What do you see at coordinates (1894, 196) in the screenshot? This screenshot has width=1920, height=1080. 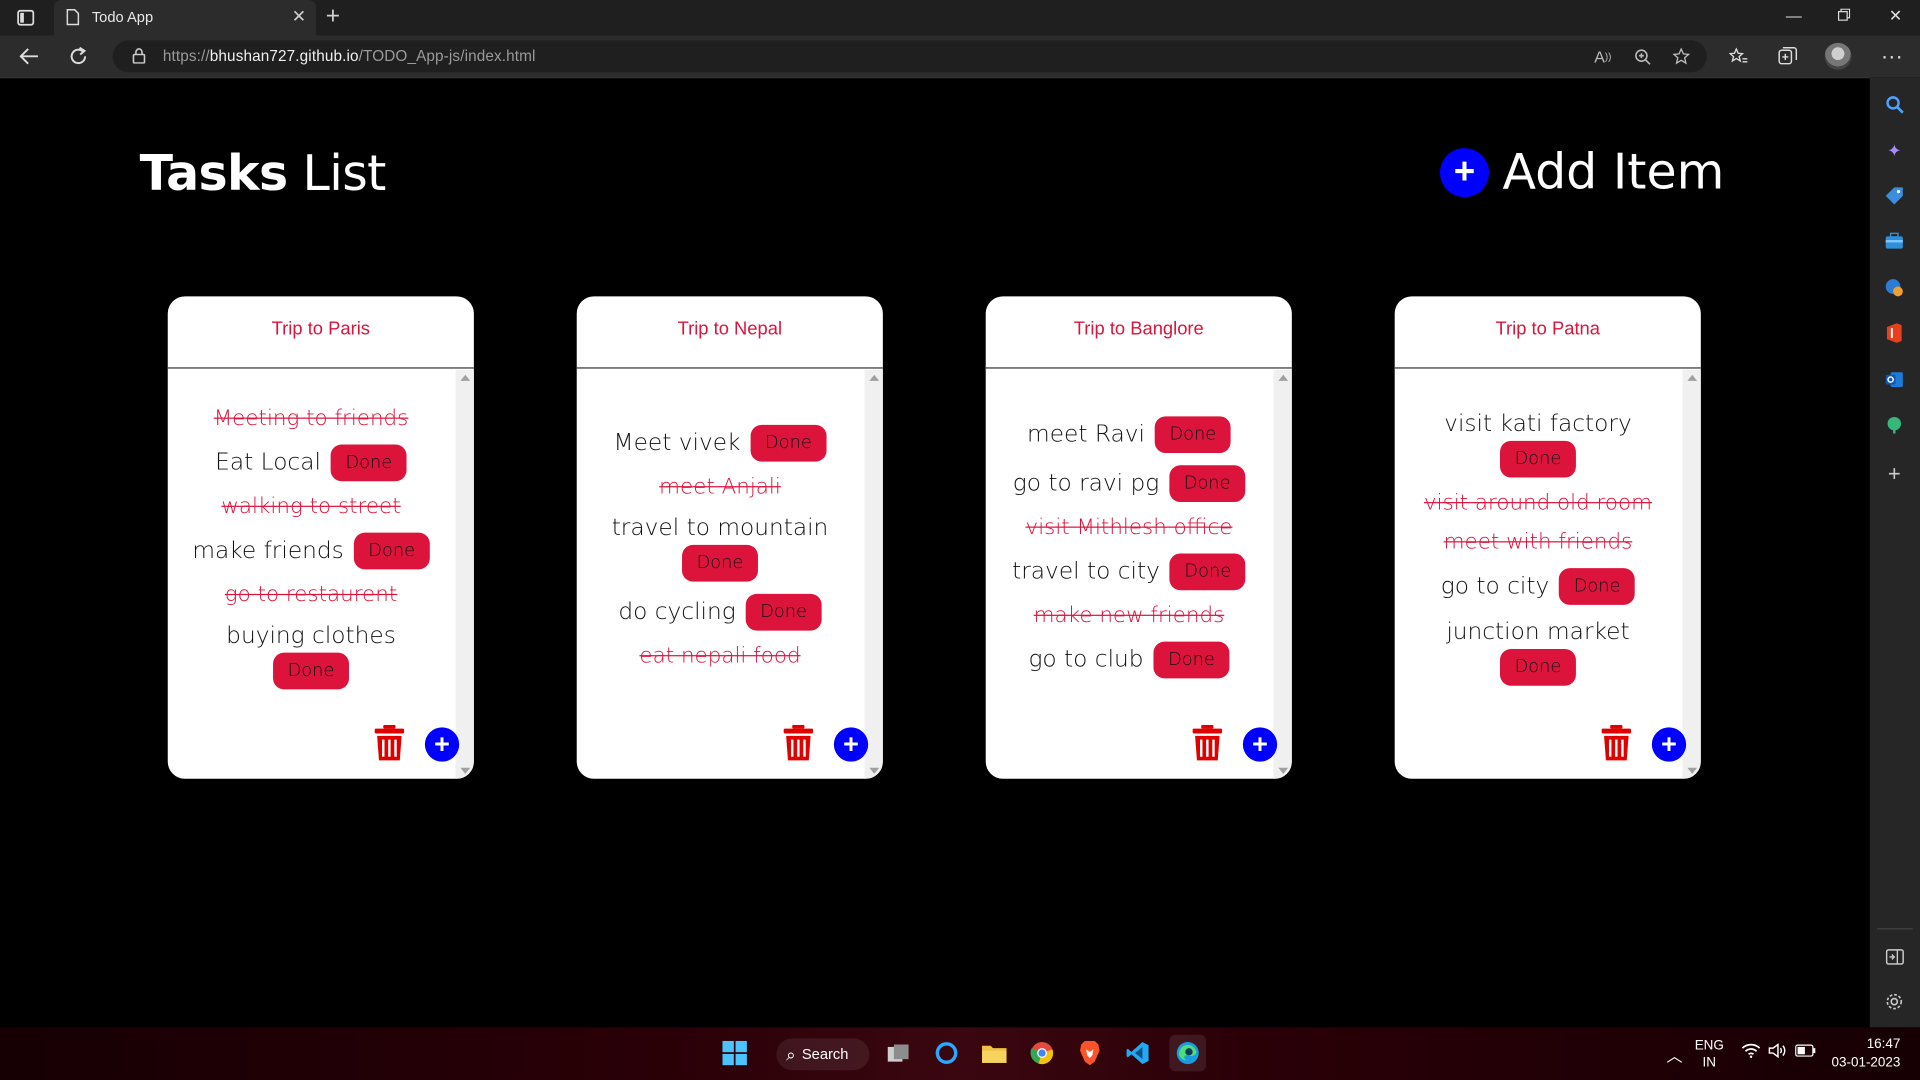 I see `shopping-tag-icon` at bounding box center [1894, 196].